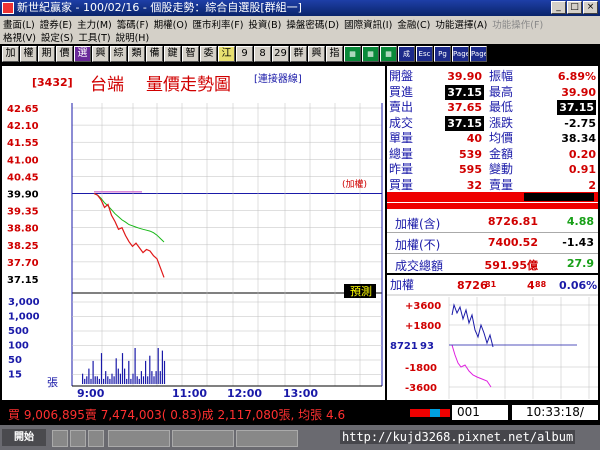  Describe the element at coordinates (474, 185) in the screenshot. I see `quote-value: 32` at that location.